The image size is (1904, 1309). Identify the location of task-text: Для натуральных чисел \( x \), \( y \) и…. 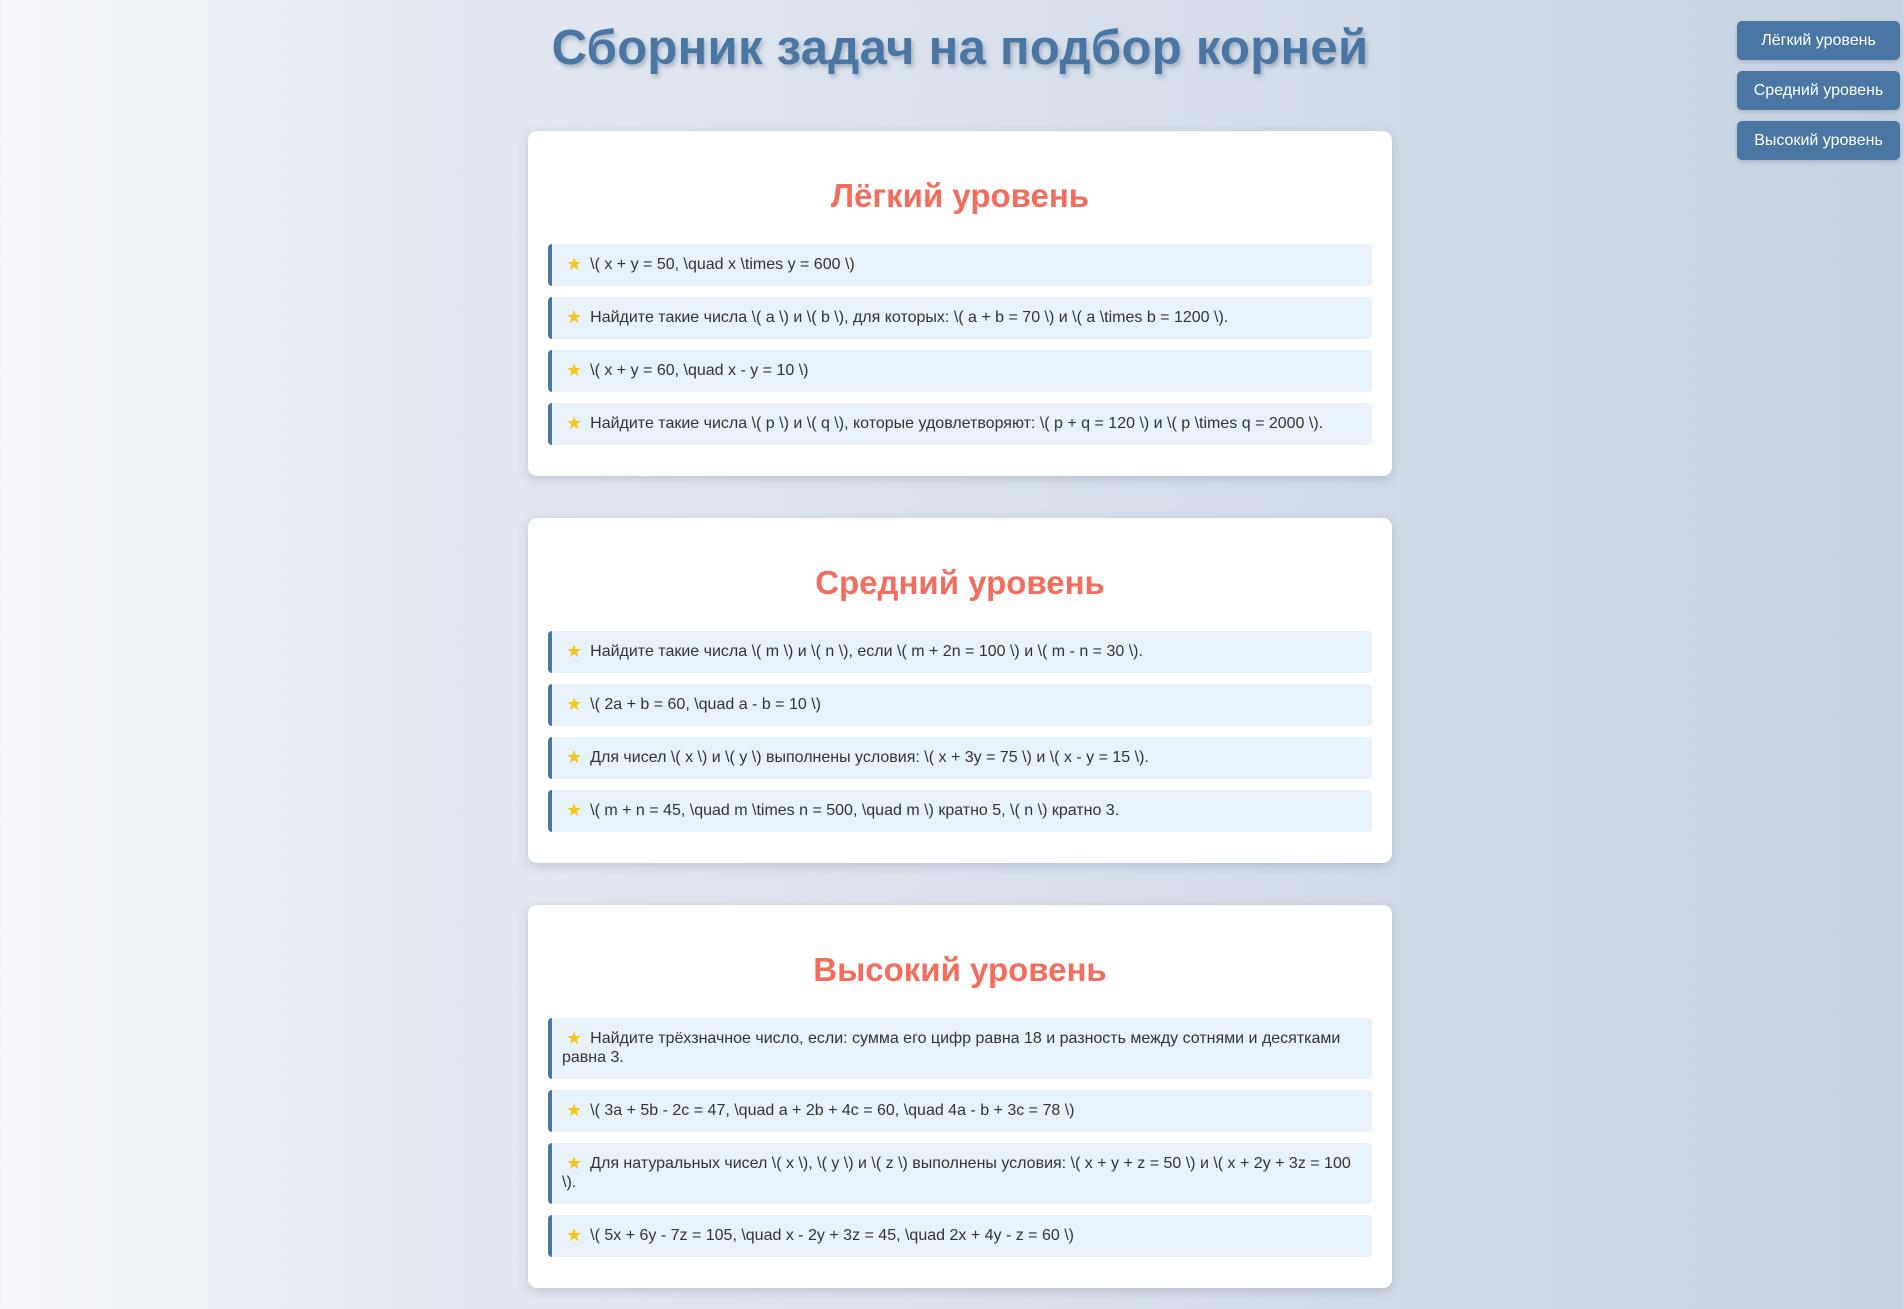
(956, 1173).